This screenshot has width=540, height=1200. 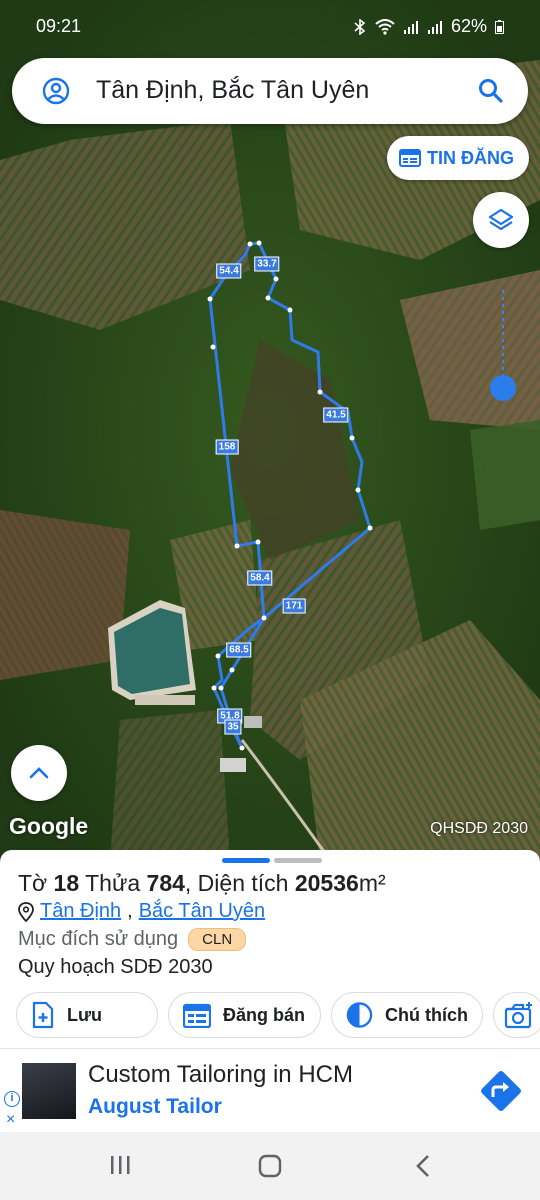 I want to click on action-row: Lưu Đăng bán Chú thích, so click(x=278, y=1015).